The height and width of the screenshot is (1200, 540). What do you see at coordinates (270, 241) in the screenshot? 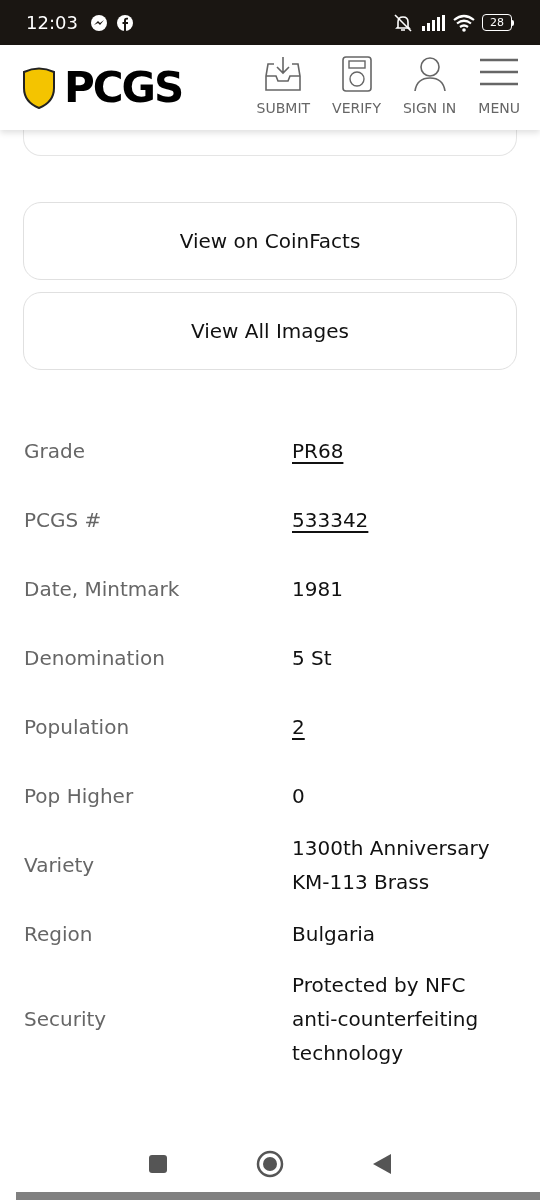
I see `outline-button: View on CoinFacts` at bounding box center [270, 241].